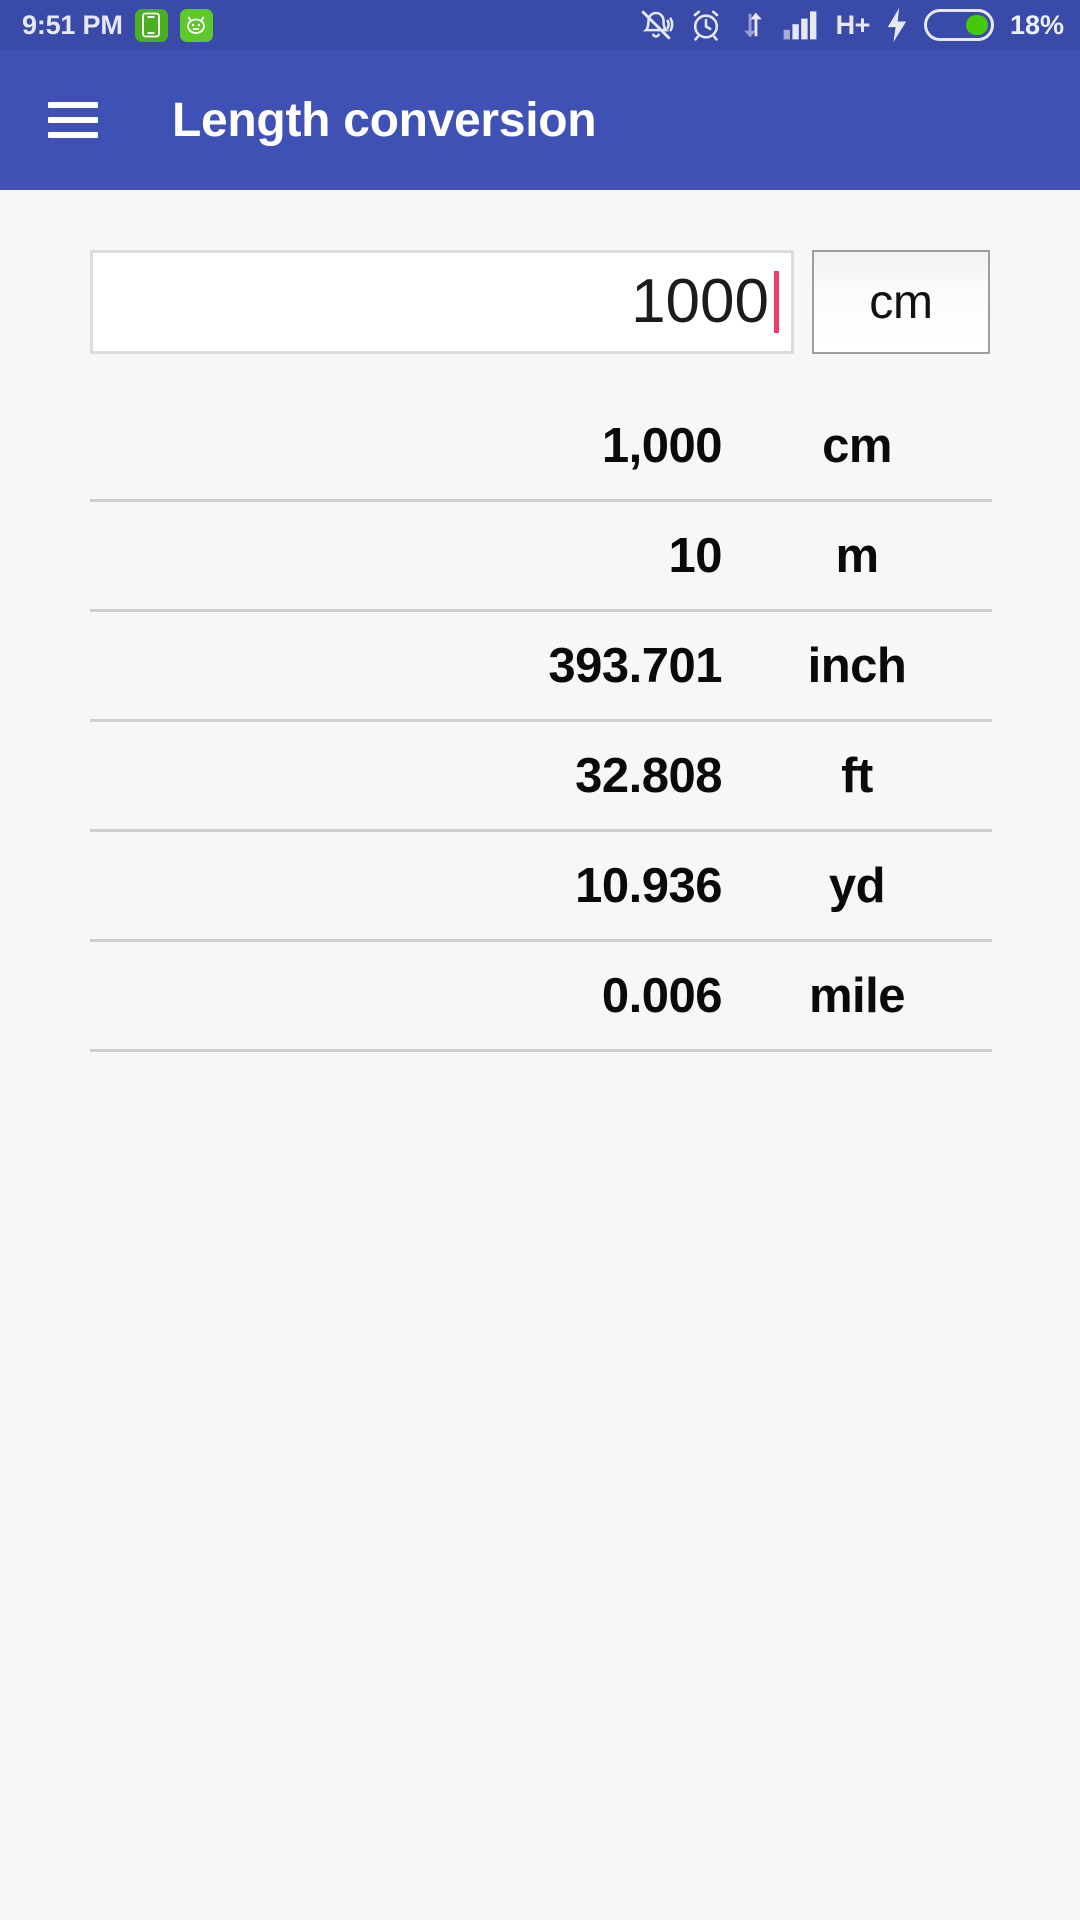  What do you see at coordinates (657, 25) in the screenshot?
I see `notifications-off-icon` at bounding box center [657, 25].